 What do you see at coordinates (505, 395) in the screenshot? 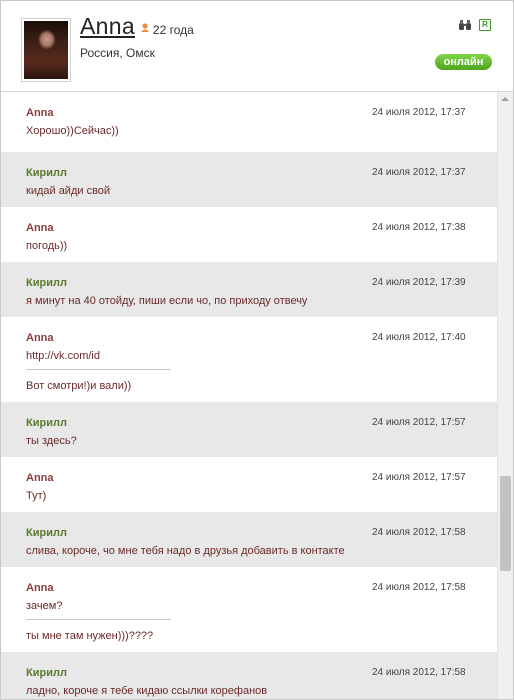
I see `scrollbar` at bounding box center [505, 395].